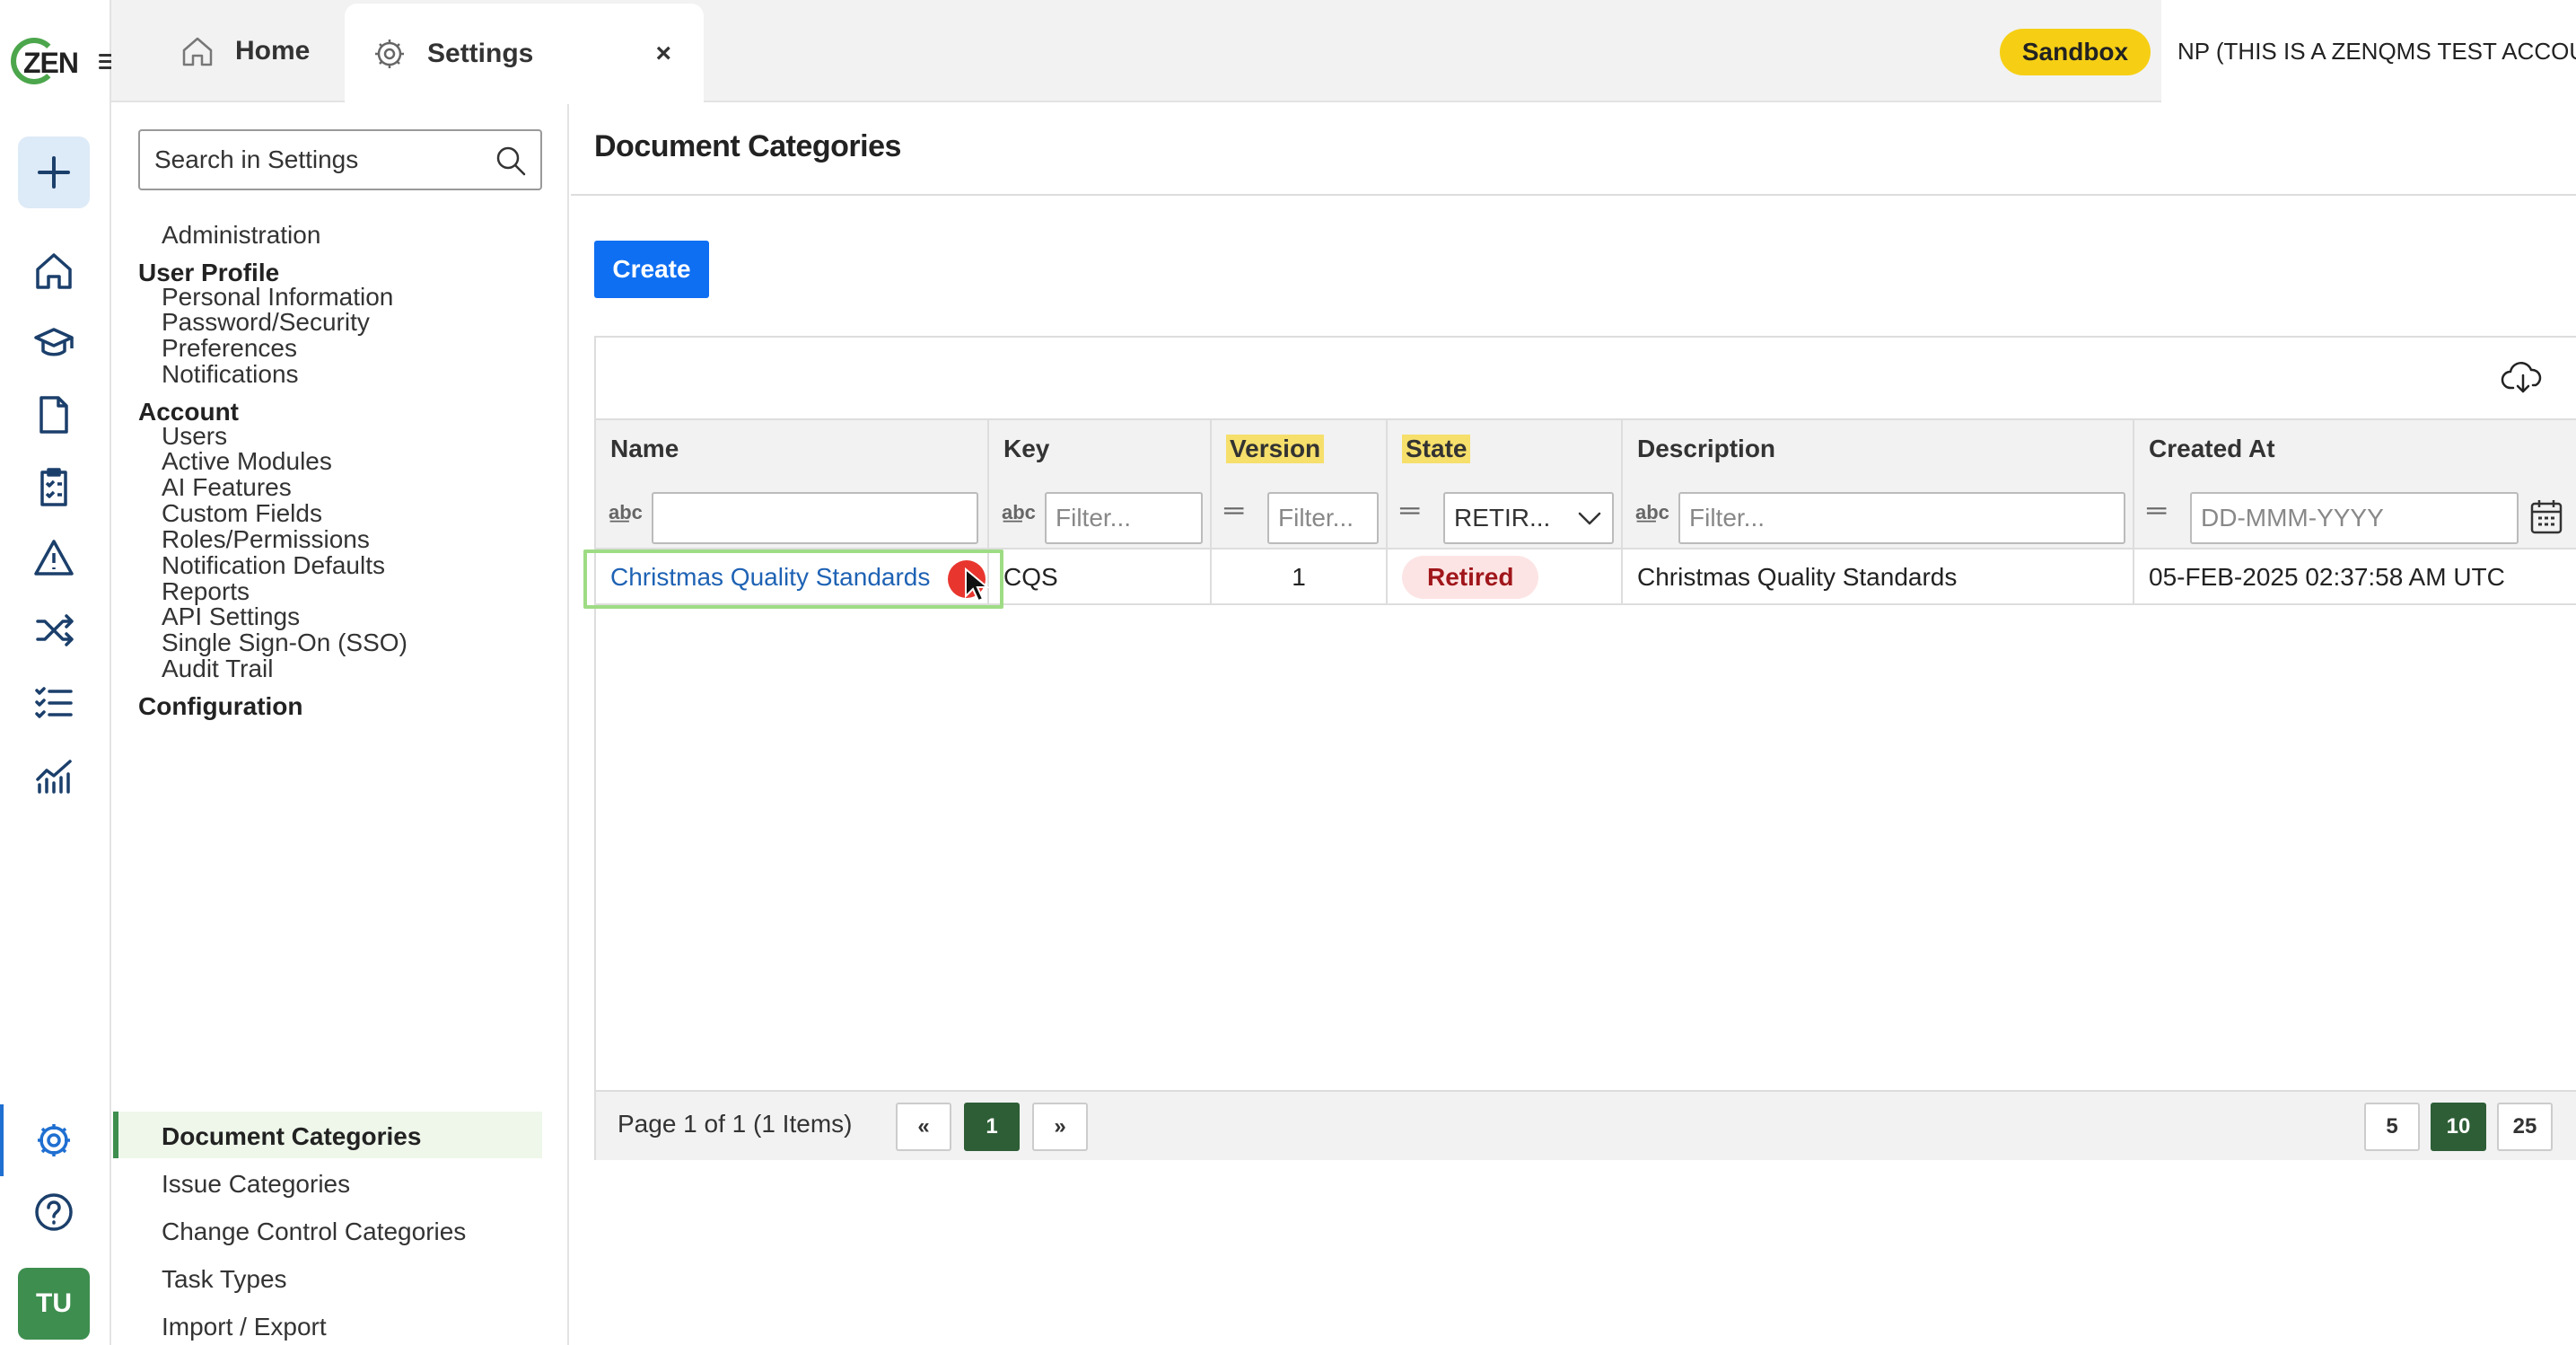 Image resolution: width=2576 pixels, height=1345 pixels. Describe the element at coordinates (1901, 518) in the screenshot. I see `filter-description-input` at that location.